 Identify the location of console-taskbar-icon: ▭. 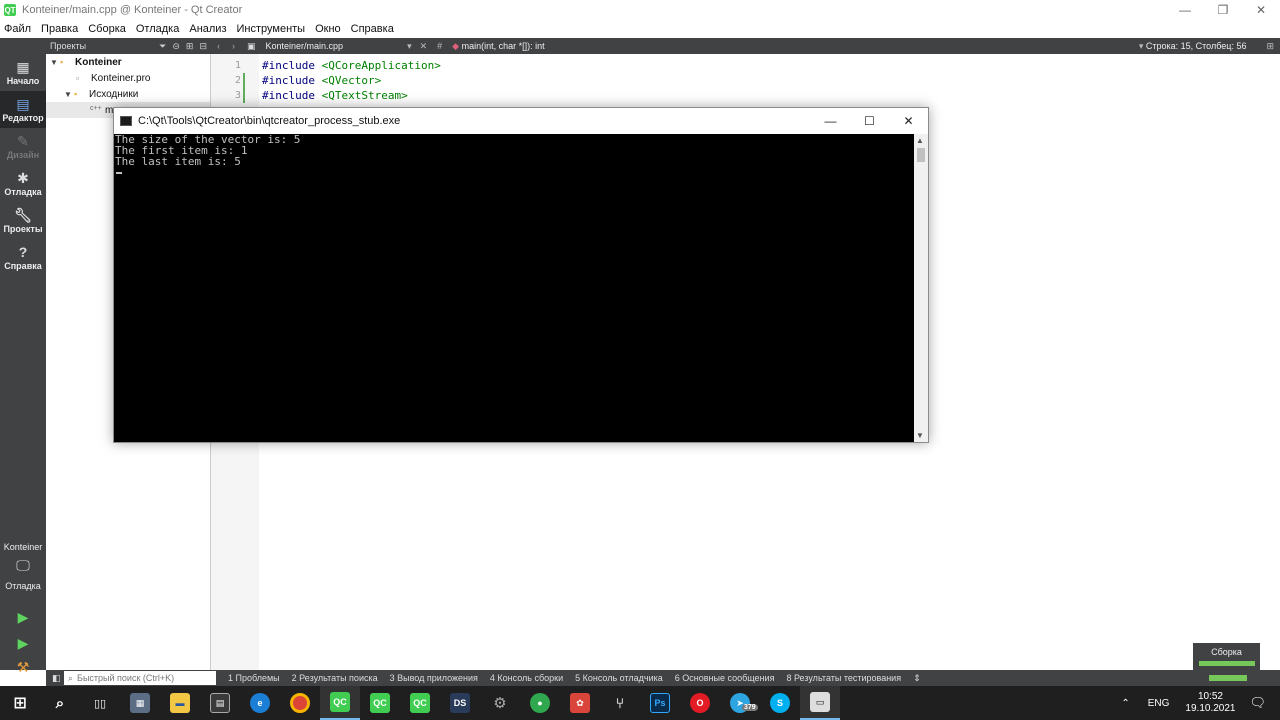
(820, 703).